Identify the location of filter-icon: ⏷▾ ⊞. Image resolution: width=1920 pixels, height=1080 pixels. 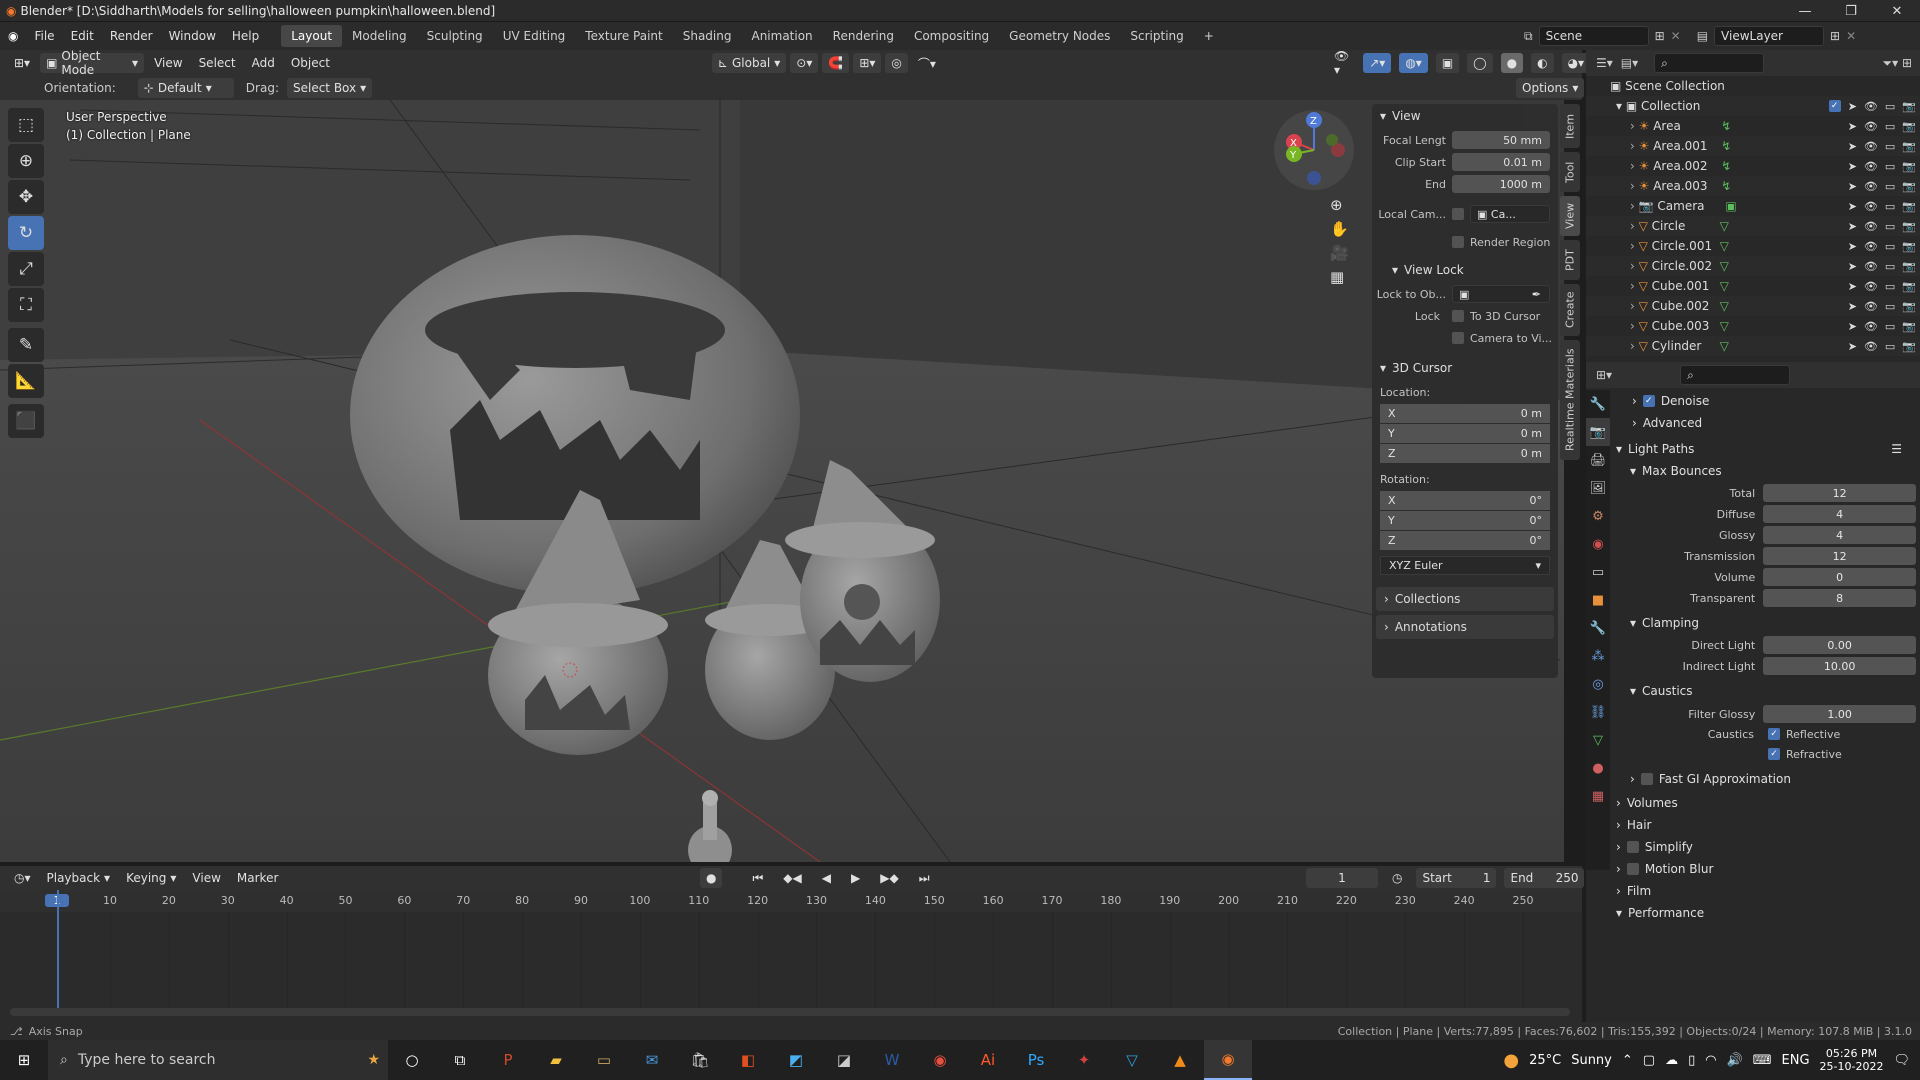
(1898, 63).